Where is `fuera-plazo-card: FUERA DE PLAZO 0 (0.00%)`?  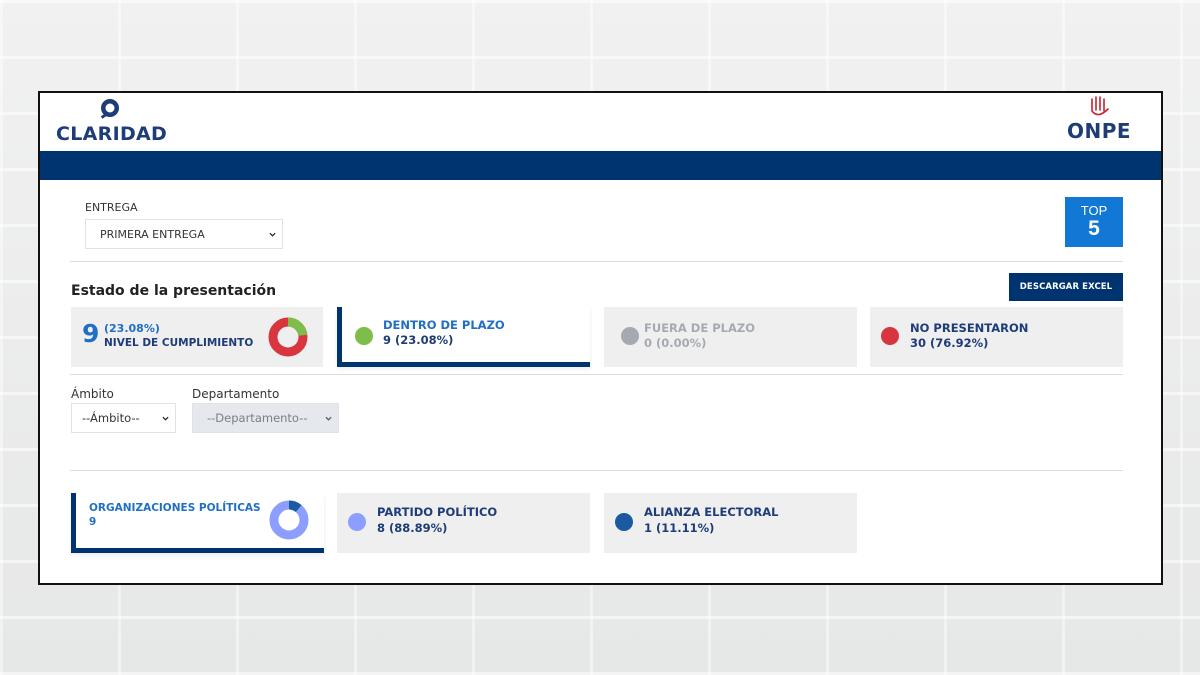
fuera-plazo-card: FUERA DE PLAZO 0 (0.00%) is located at coordinates (730, 337).